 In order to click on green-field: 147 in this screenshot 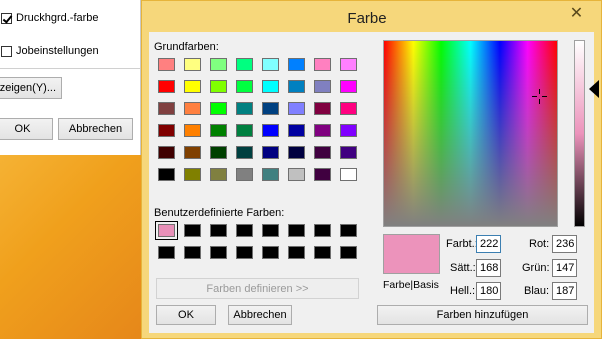, I will do `click(564, 268)`.